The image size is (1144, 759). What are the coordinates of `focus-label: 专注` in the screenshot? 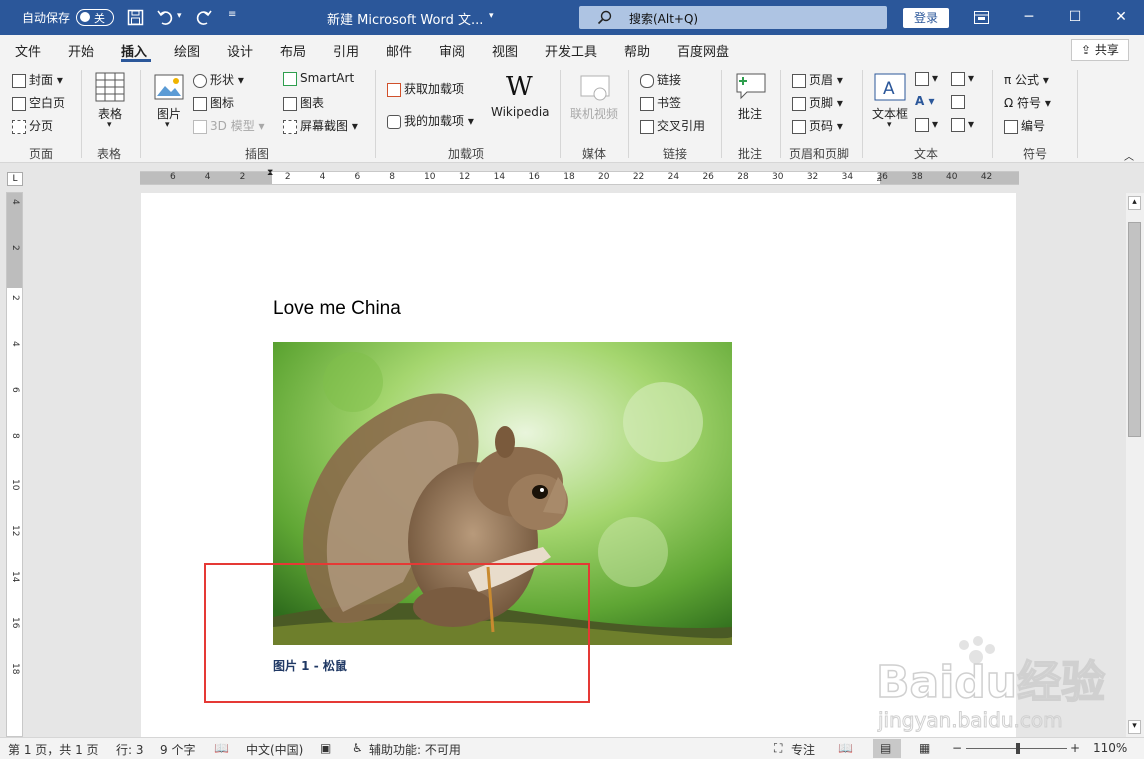 It's located at (803, 749).